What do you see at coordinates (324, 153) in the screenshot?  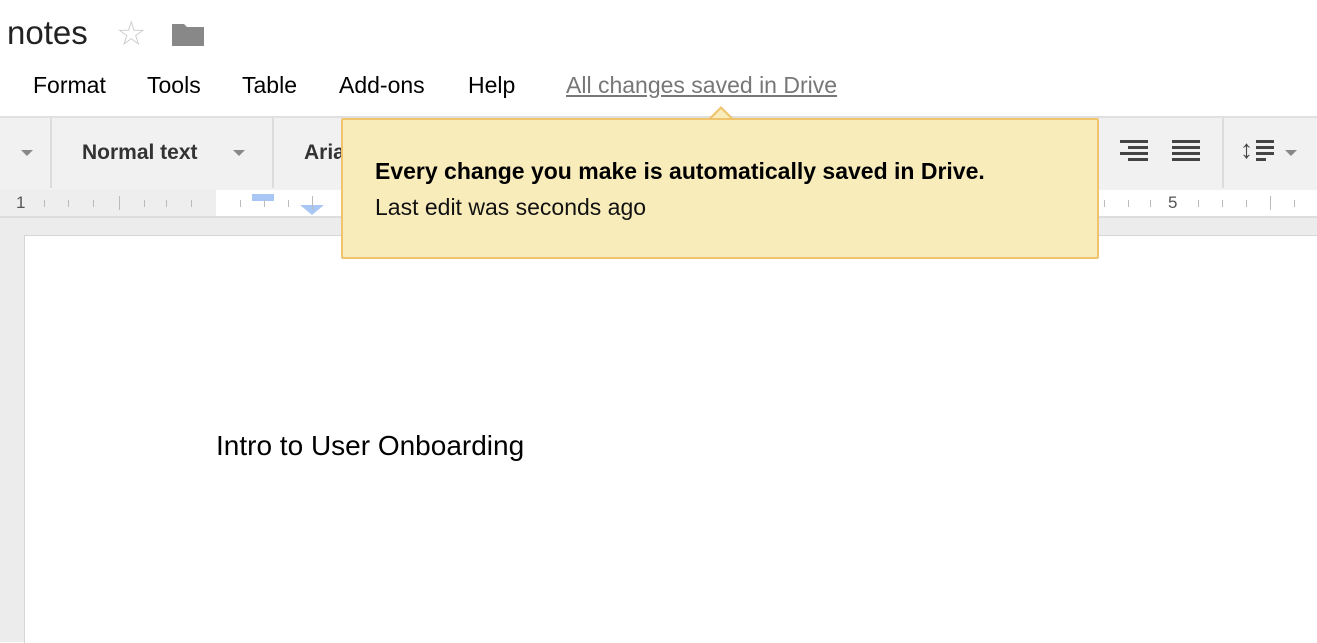 I see `font-select: Aria` at bounding box center [324, 153].